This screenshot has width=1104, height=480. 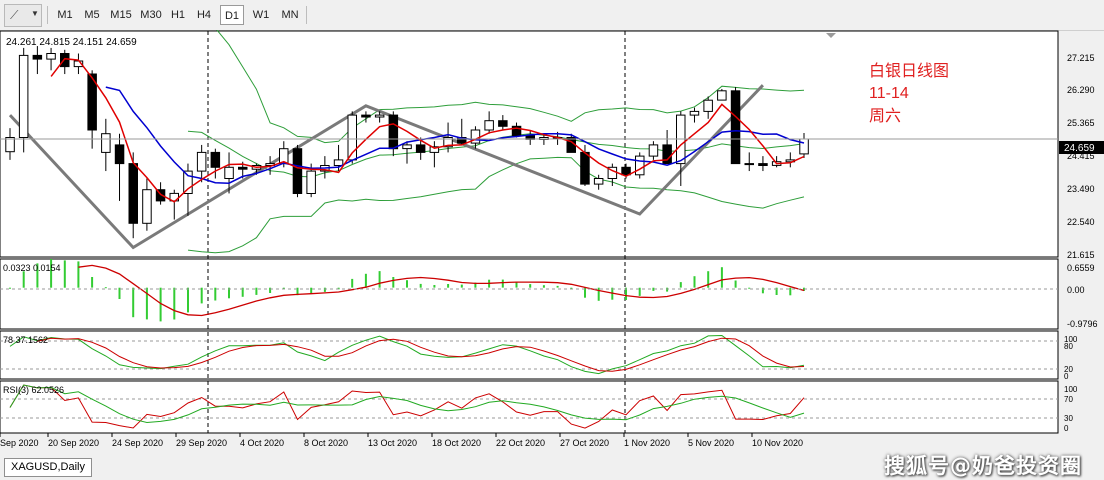 I want to click on stochastic-values: 78 37.1562, so click(x=25, y=340).